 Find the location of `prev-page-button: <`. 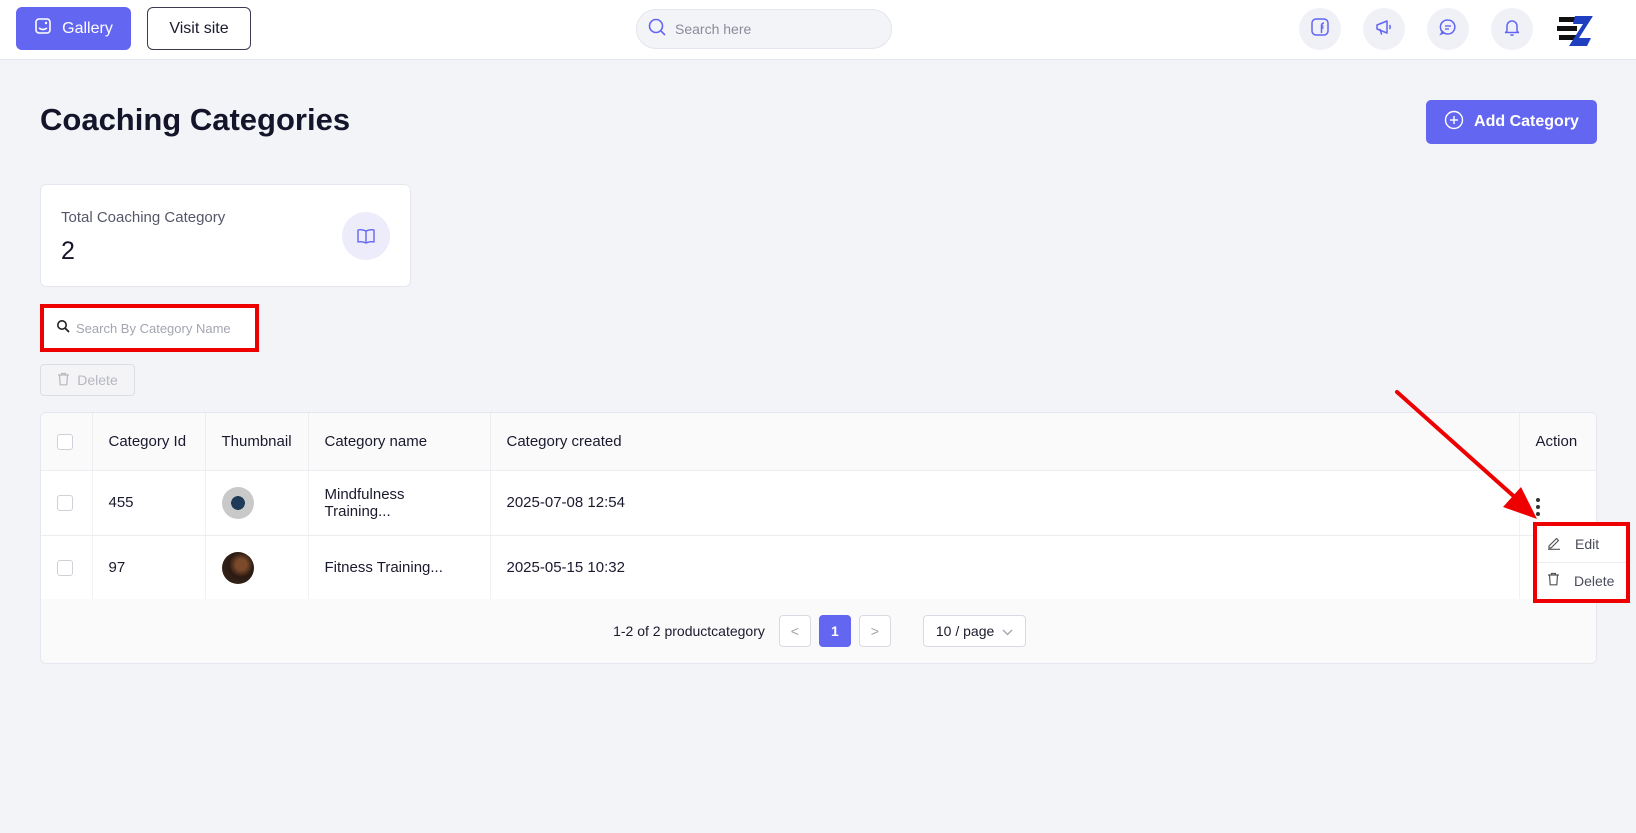

prev-page-button: < is located at coordinates (794, 631).